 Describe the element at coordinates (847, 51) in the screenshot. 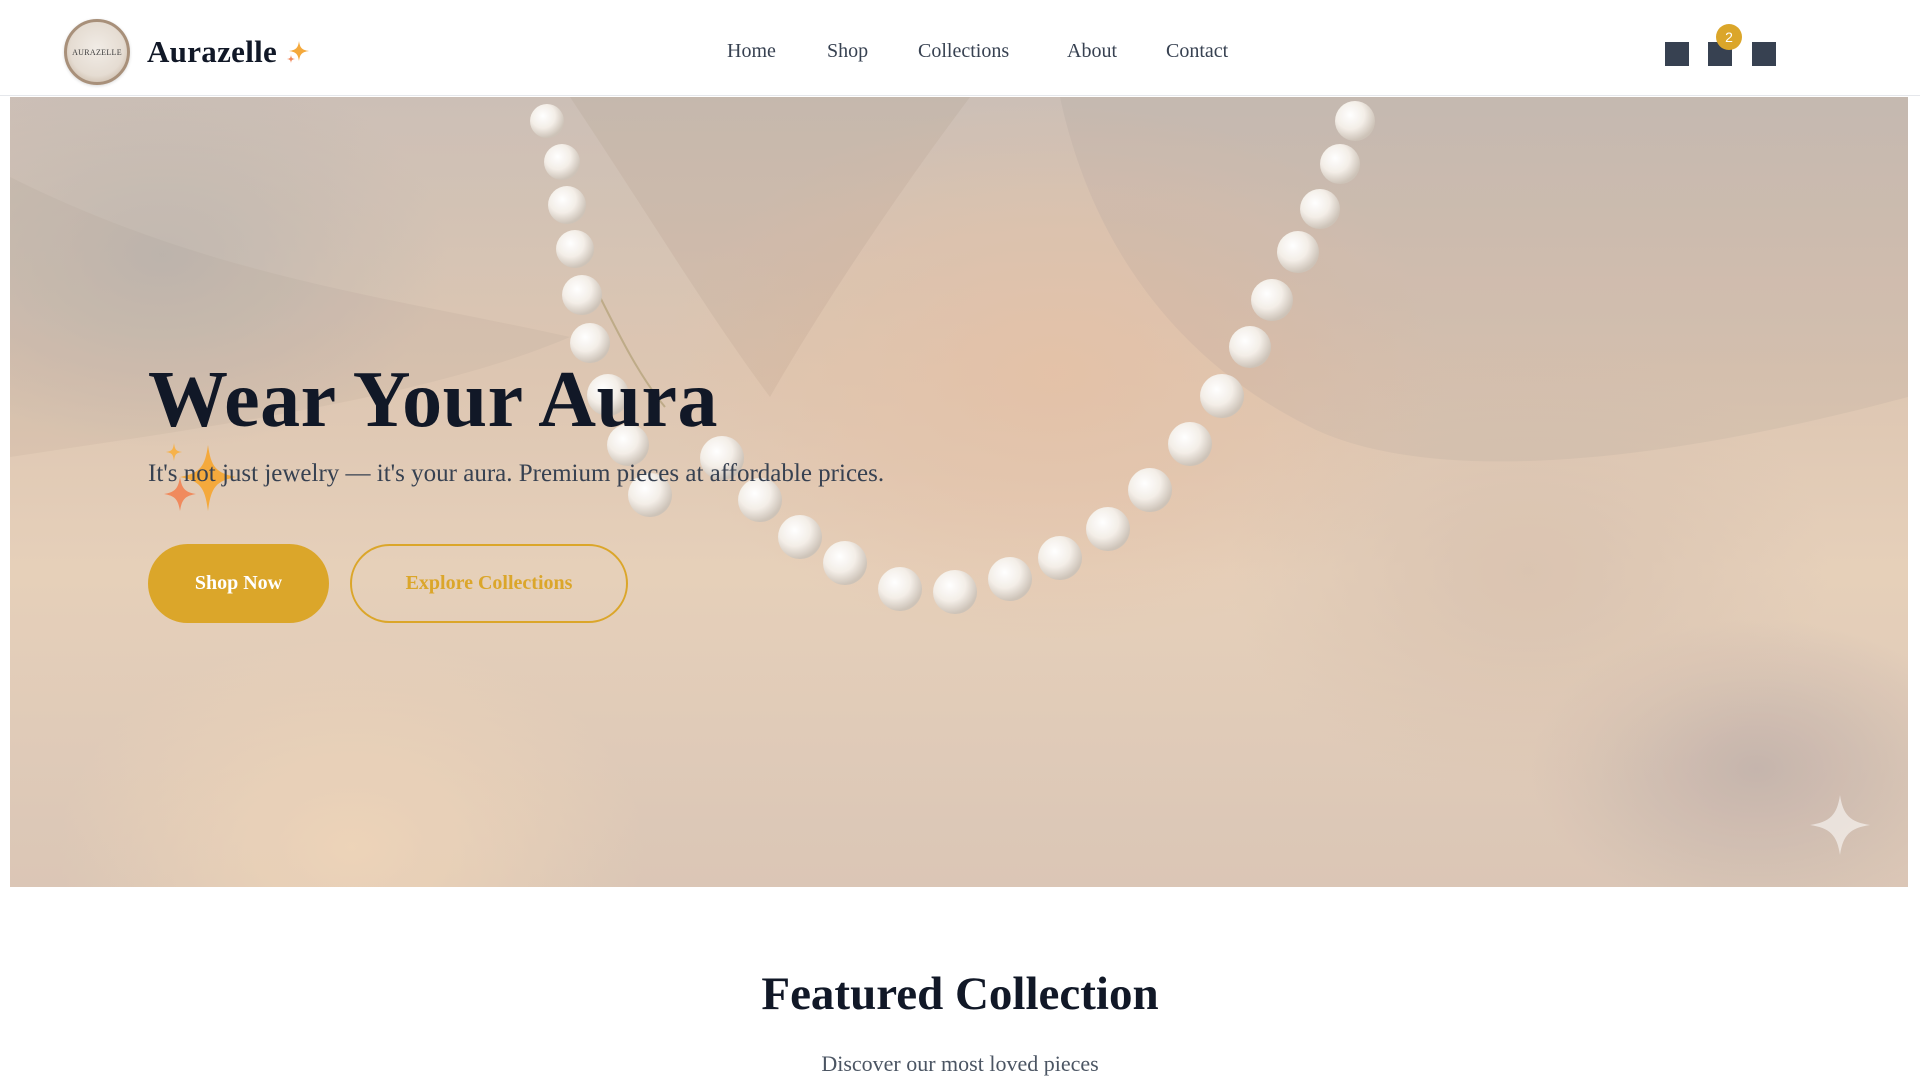

I see `nav-shop: Shop` at that location.